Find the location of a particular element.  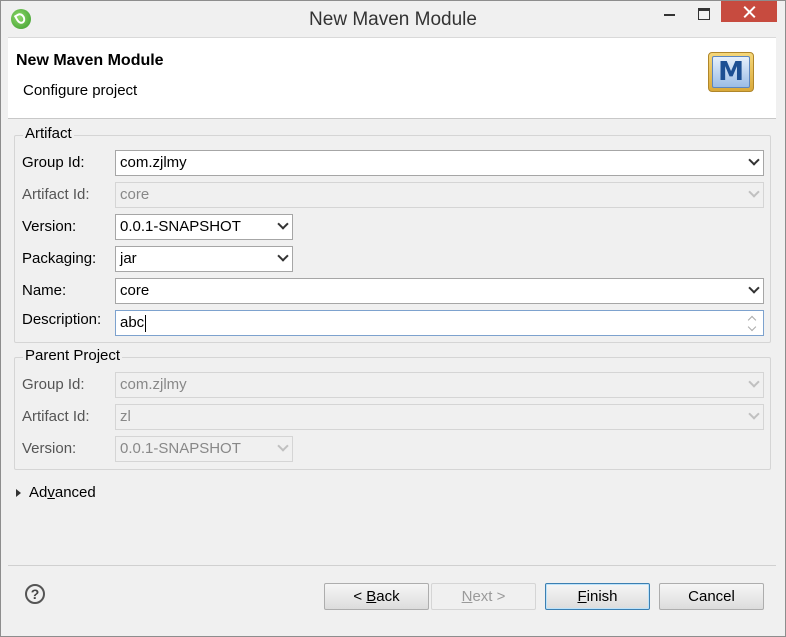

next-button: Next > is located at coordinates (483, 596).